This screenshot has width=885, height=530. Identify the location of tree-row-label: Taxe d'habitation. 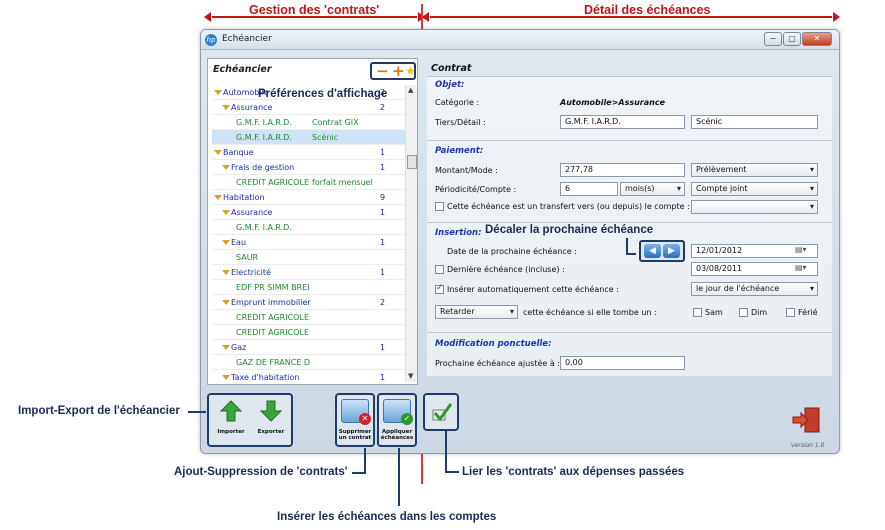
(260, 376).